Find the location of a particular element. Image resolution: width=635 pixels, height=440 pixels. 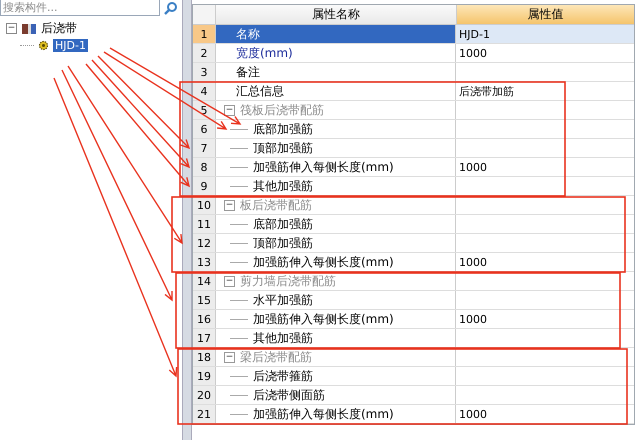

search-icon is located at coordinates (171, 8).